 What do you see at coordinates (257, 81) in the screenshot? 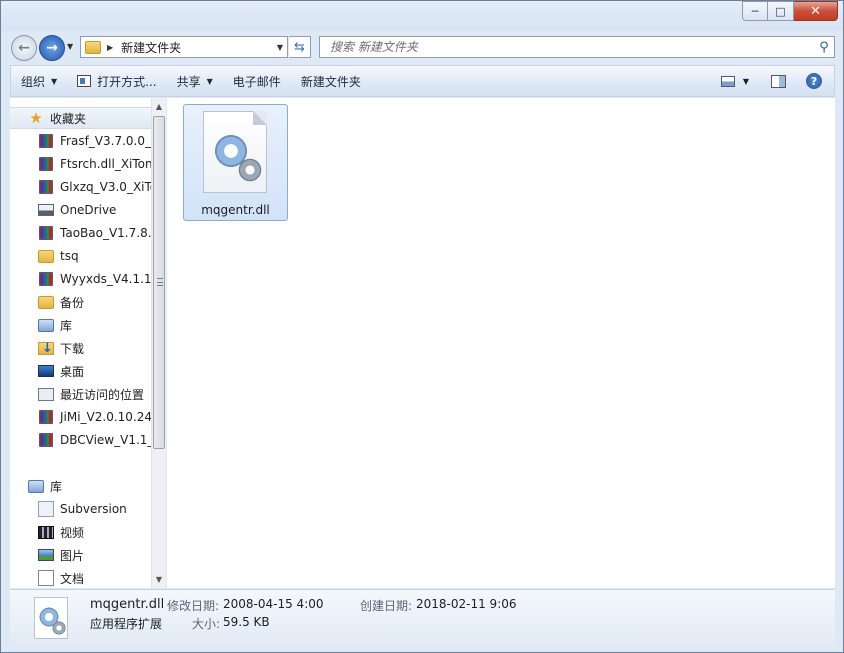
I see `email-button: 电子邮件` at bounding box center [257, 81].